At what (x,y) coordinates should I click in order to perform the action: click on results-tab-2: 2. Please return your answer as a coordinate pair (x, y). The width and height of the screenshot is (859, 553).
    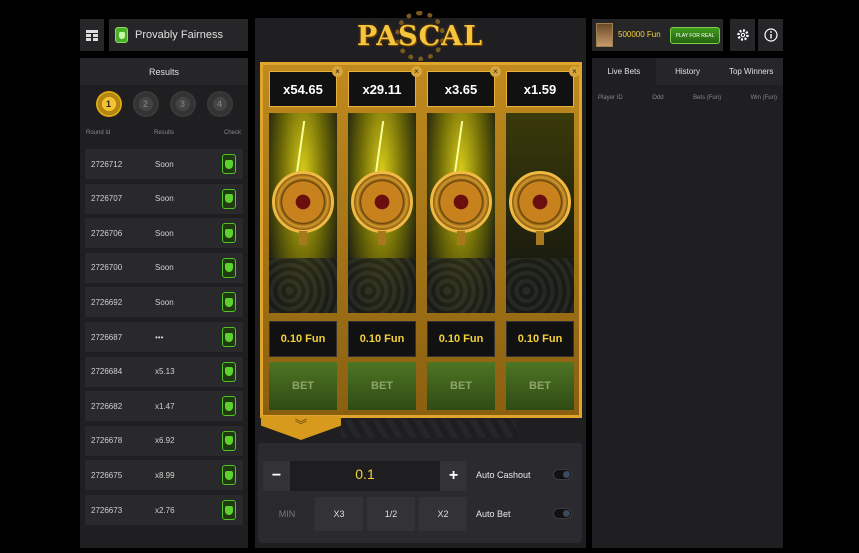
    Looking at the image, I should click on (145, 104).